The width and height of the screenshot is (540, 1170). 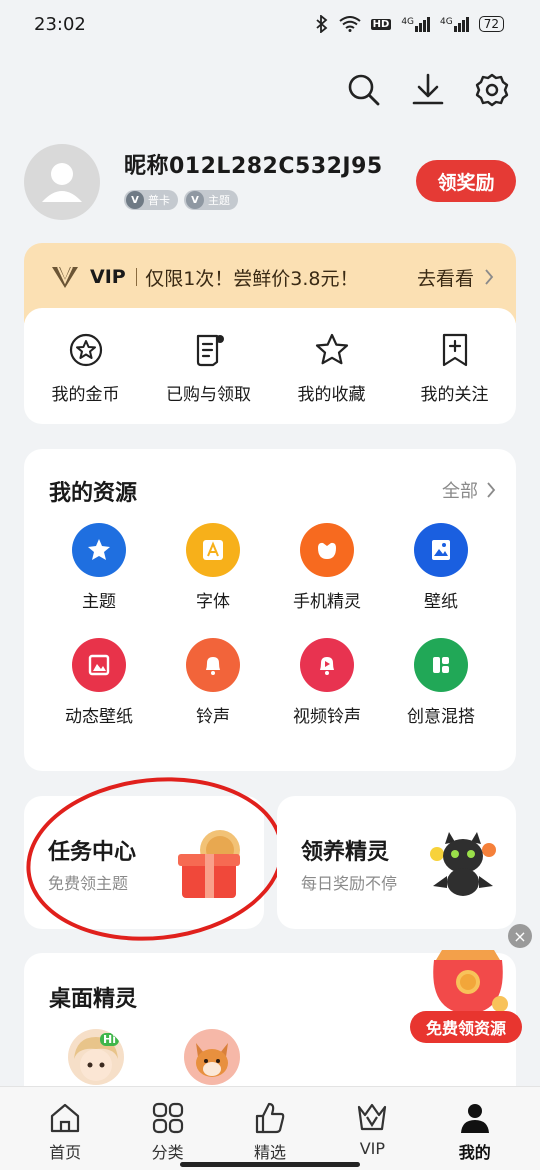 What do you see at coordinates (252, 278) in the screenshot?
I see `vip-offer-text: 仅限1次！尝鲜价3.8元！` at bounding box center [252, 278].